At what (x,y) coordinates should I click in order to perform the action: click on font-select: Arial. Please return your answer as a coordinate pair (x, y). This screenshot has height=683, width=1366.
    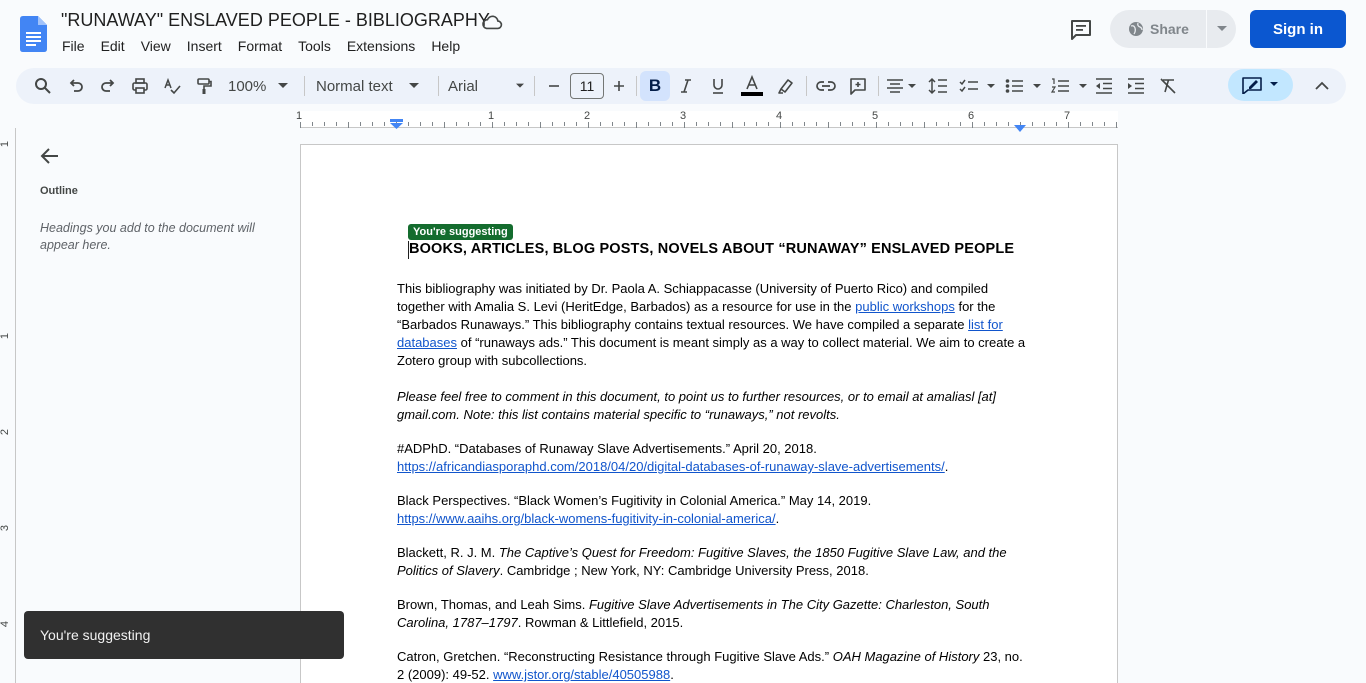
    Looking at the image, I should click on (486, 86).